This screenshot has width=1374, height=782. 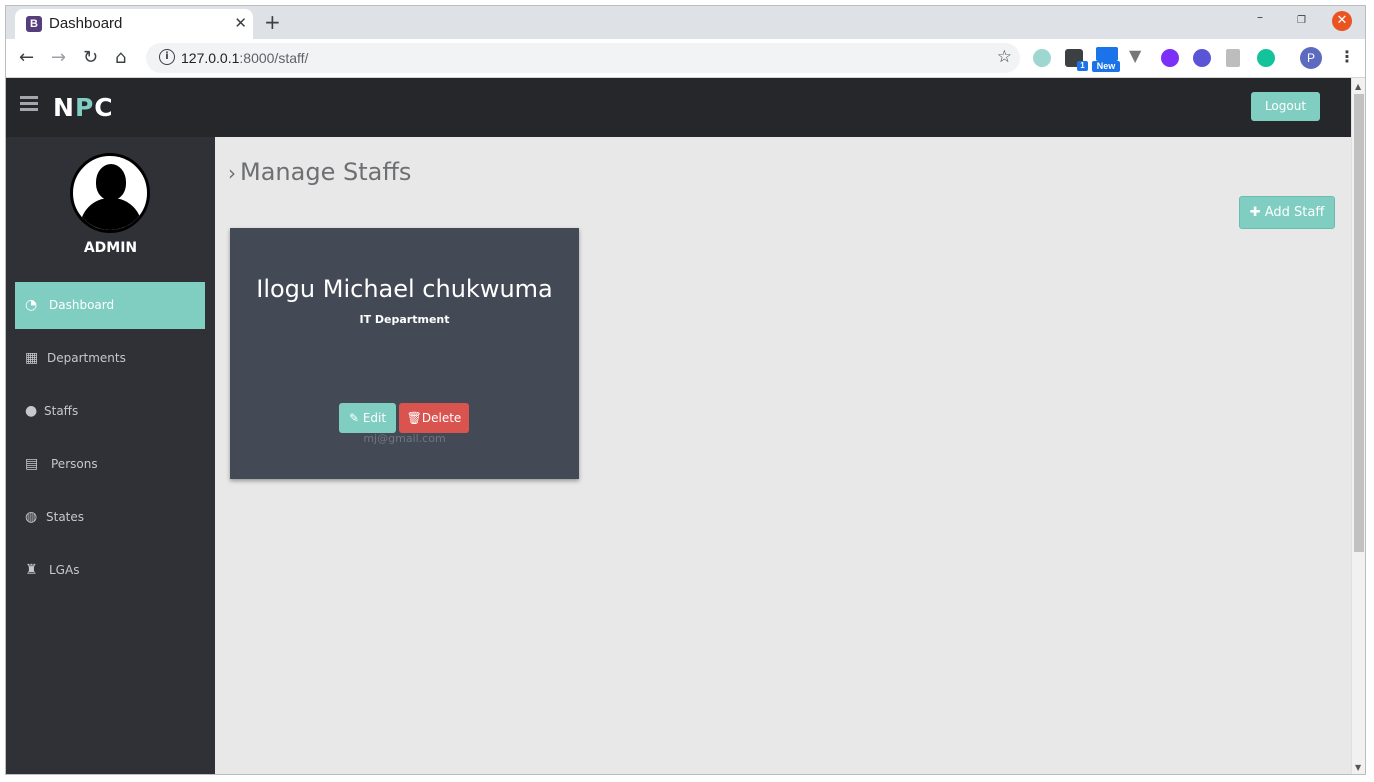 What do you see at coordinates (1294, 212) in the screenshot?
I see `add-staff-label: Add Staff` at bounding box center [1294, 212].